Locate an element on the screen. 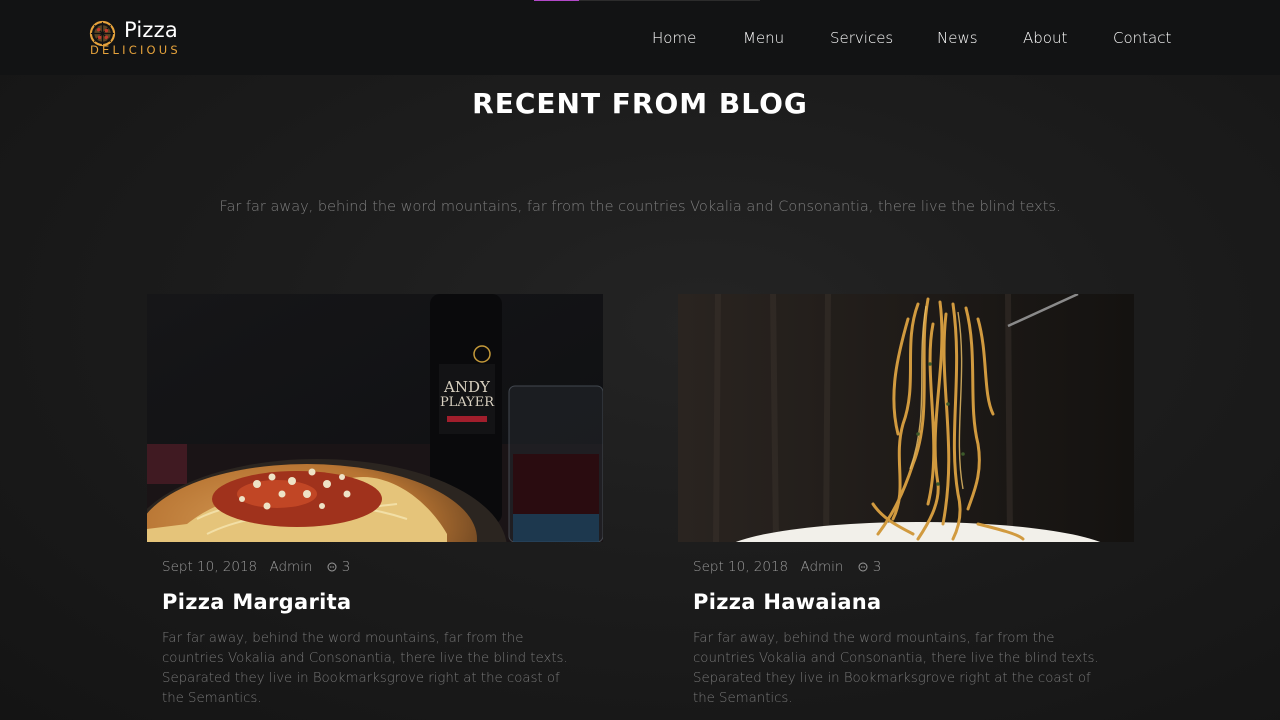 The width and height of the screenshot is (1280, 720). blog-card-image: ANDY PLAYER is located at coordinates (375, 418).